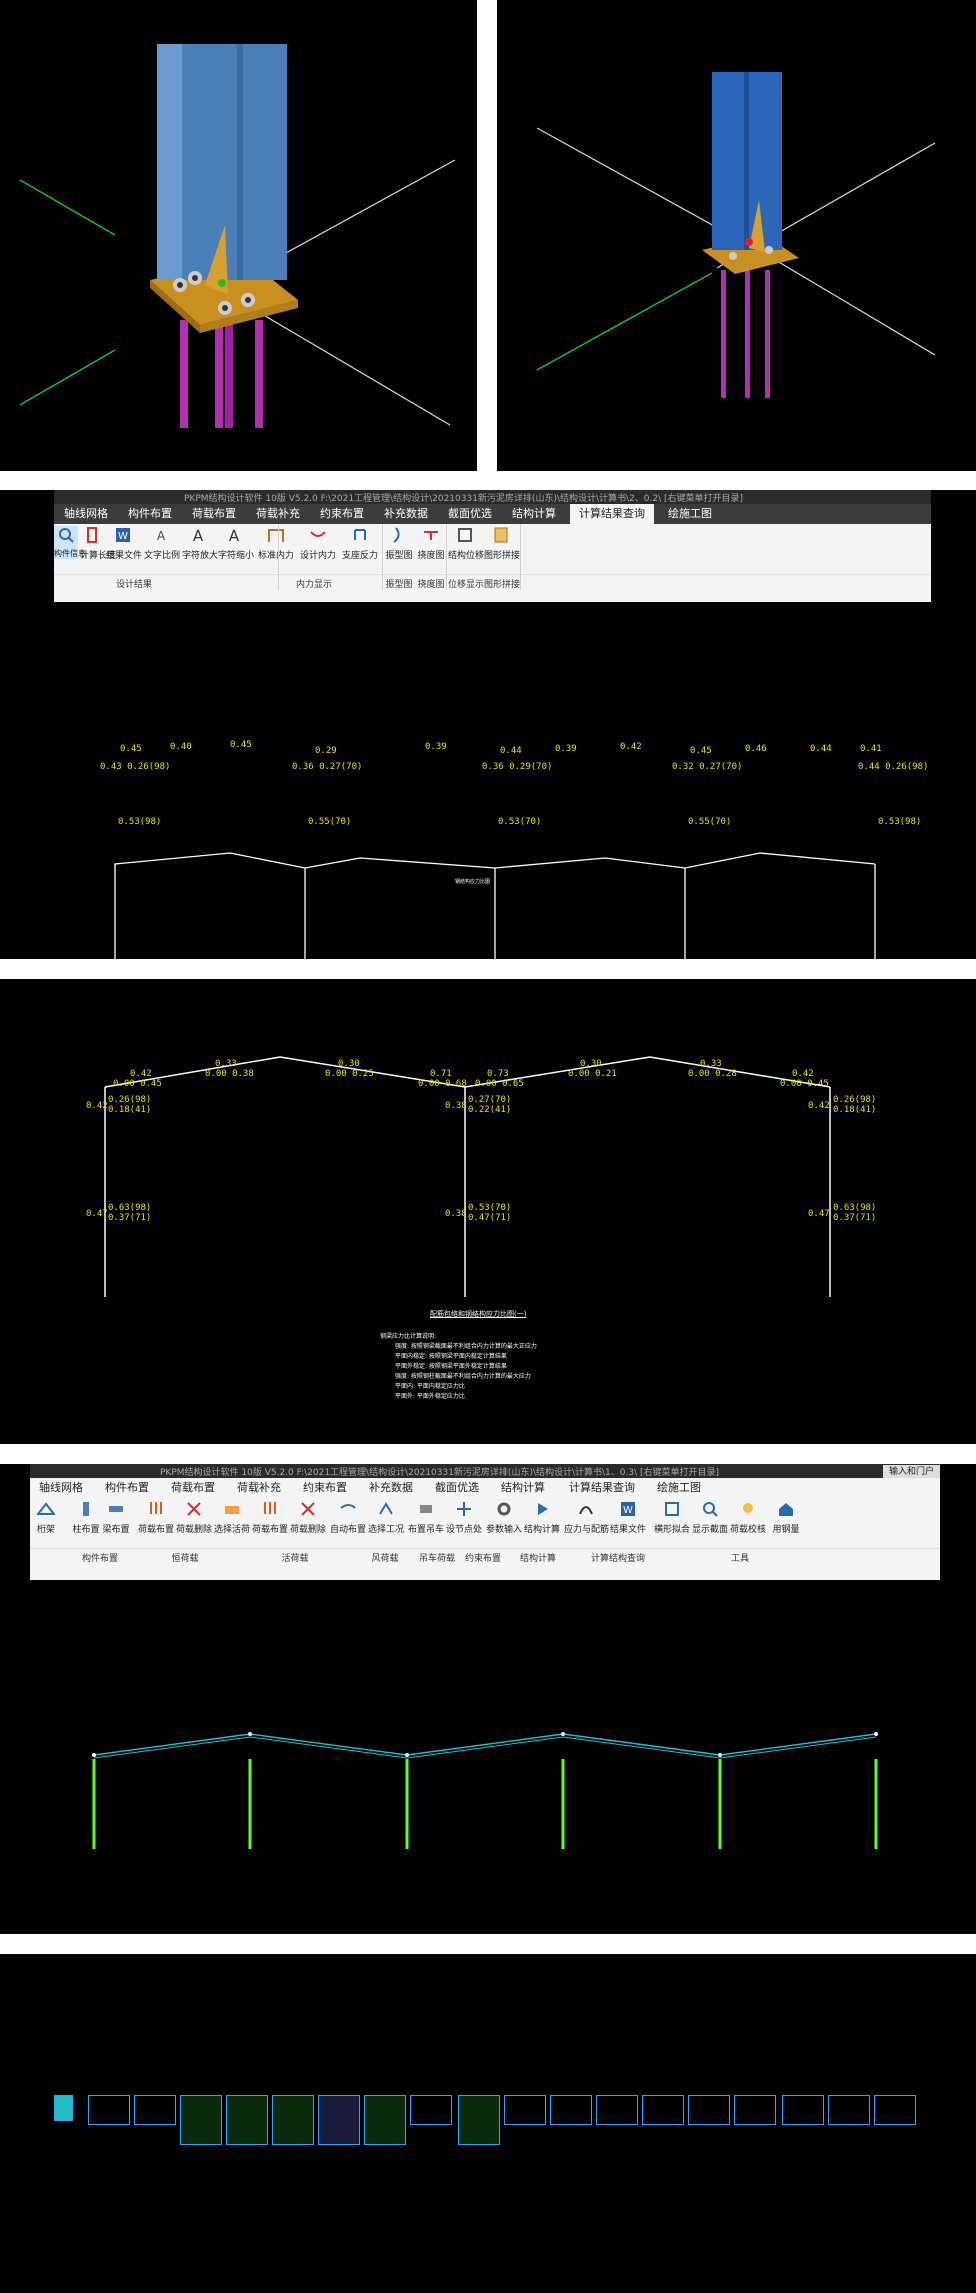 The height and width of the screenshot is (2293, 976). I want to click on beam-label: 0.00 0.28, so click(712, 1074).